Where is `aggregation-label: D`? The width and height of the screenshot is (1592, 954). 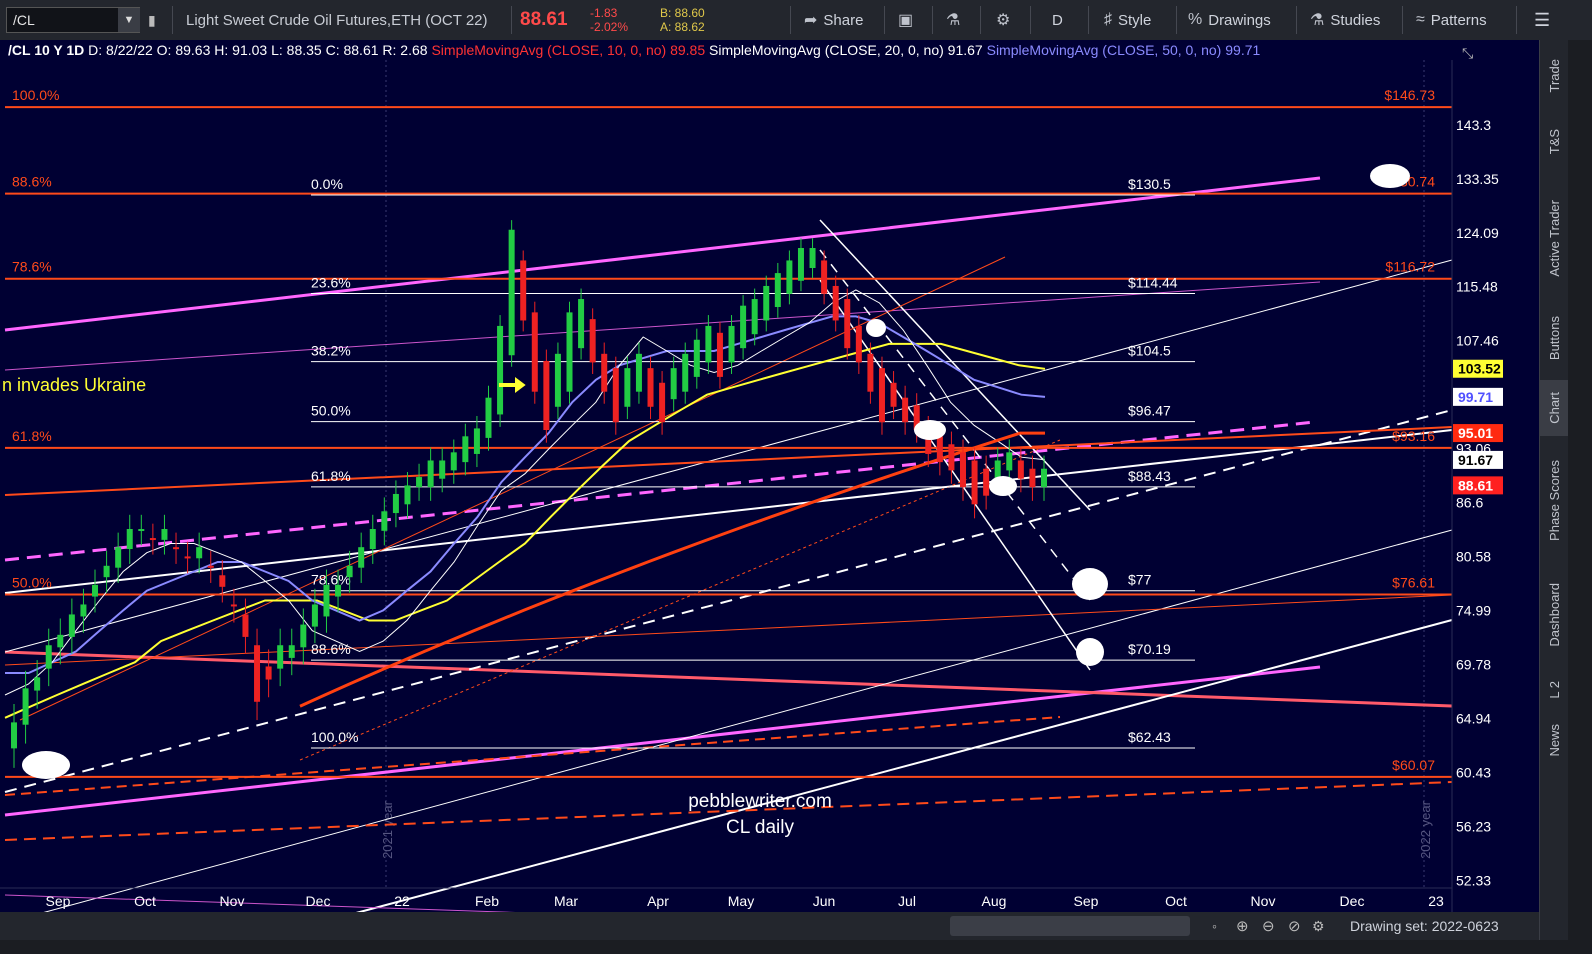 aggregation-label: D is located at coordinates (1057, 20).